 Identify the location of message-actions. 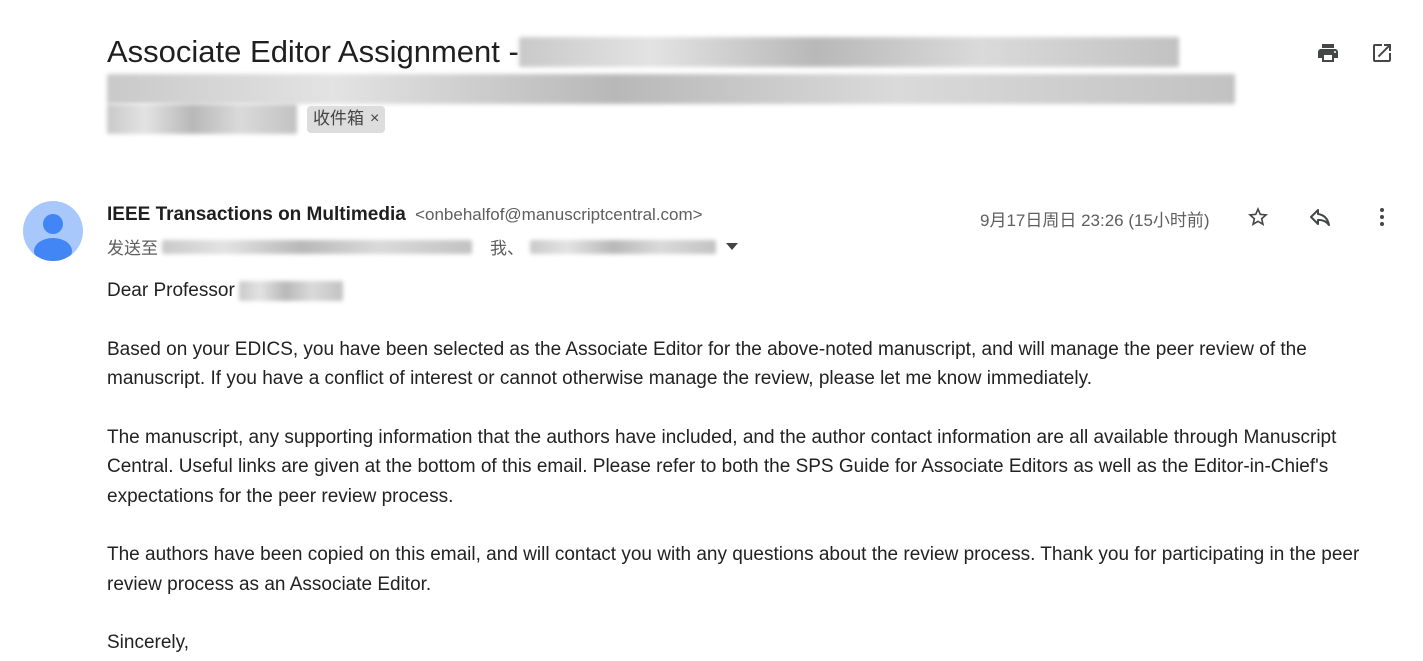
(1320, 217).